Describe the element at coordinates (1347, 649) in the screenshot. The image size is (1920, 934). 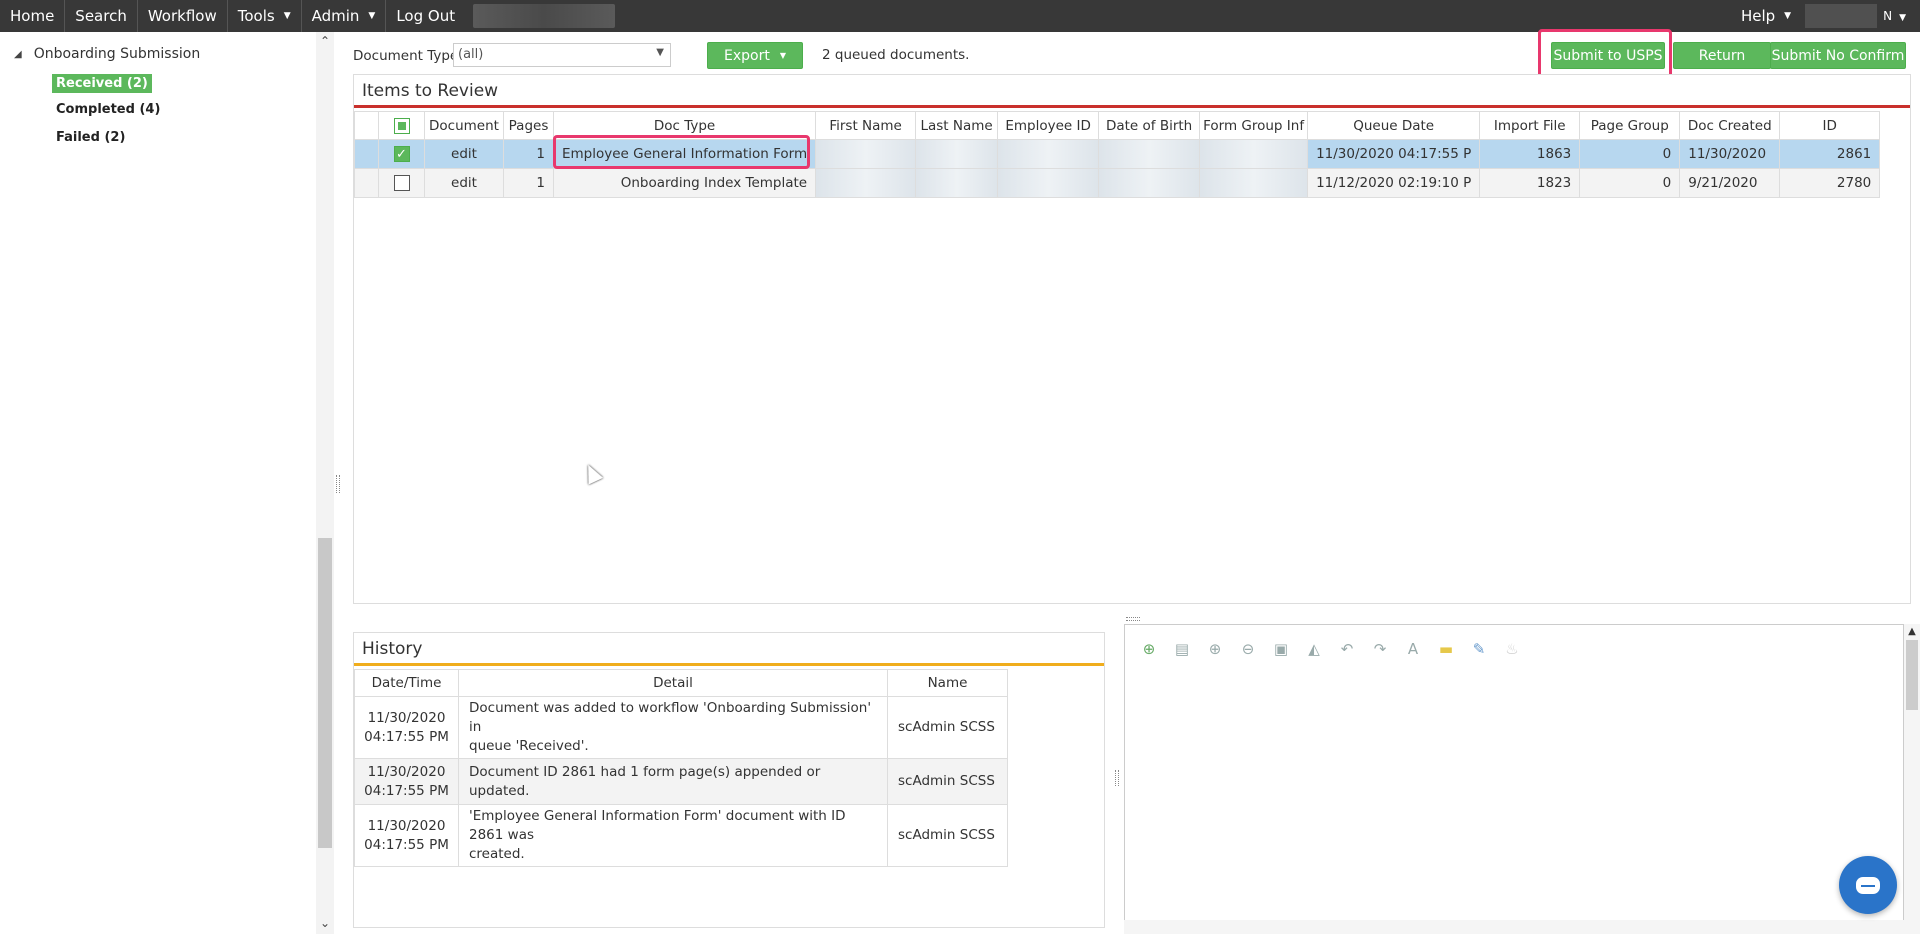
I see `rotate-left-icon: ↶` at that location.